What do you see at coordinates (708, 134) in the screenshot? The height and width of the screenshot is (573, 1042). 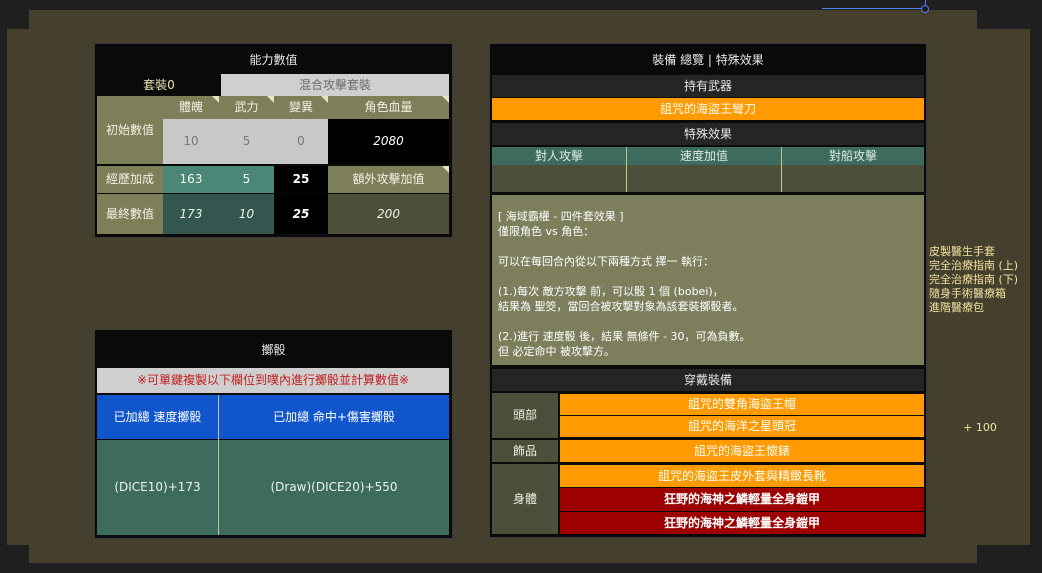 I see `effect-header: 特殊效果` at bounding box center [708, 134].